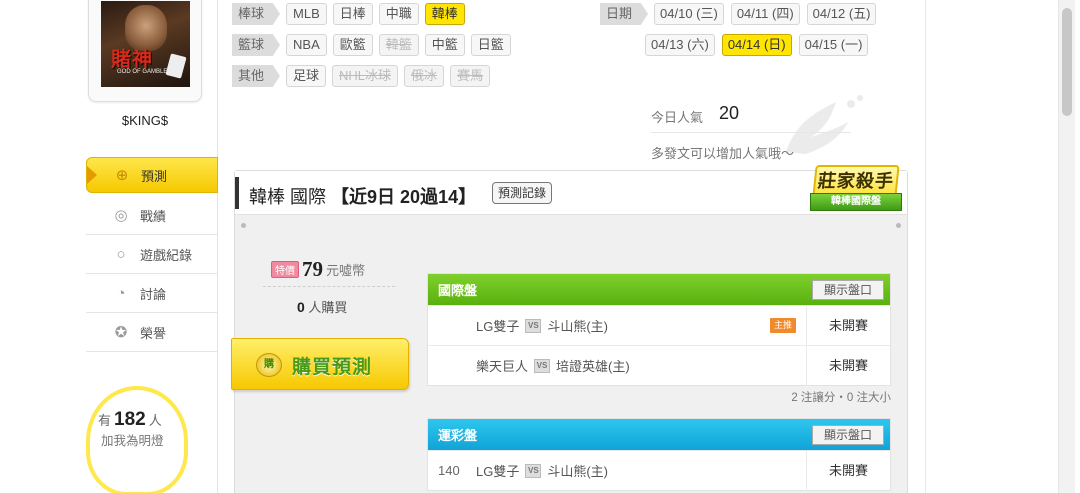 This screenshot has height=493, width=1080. I want to click on target-icon: ⊕, so click(122, 175).